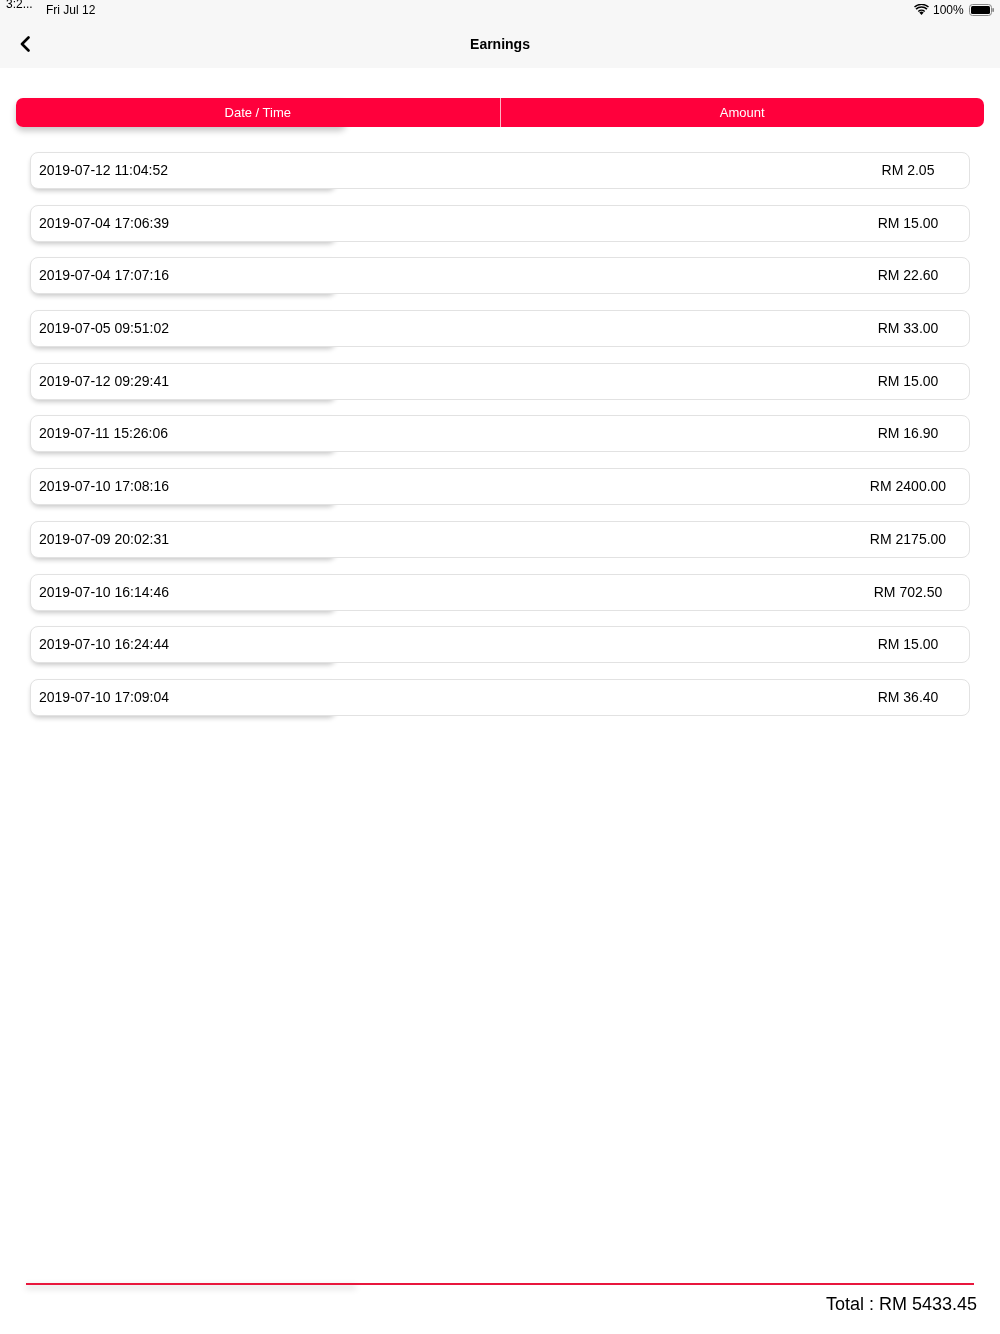  Describe the element at coordinates (104, 697) in the screenshot. I see `date-time-text: 2019-07-10 17:09:04` at that location.